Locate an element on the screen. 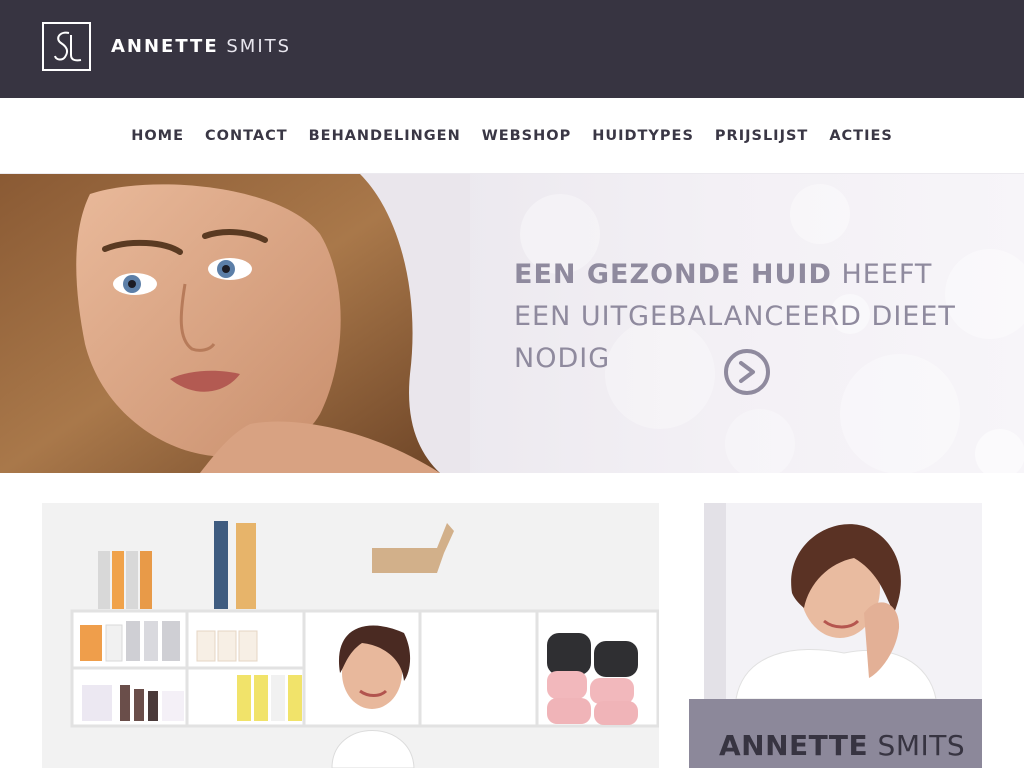 The height and width of the screenshot is (768, 1024). profile-name-light: SMITS is located at coordinates (921, 745).